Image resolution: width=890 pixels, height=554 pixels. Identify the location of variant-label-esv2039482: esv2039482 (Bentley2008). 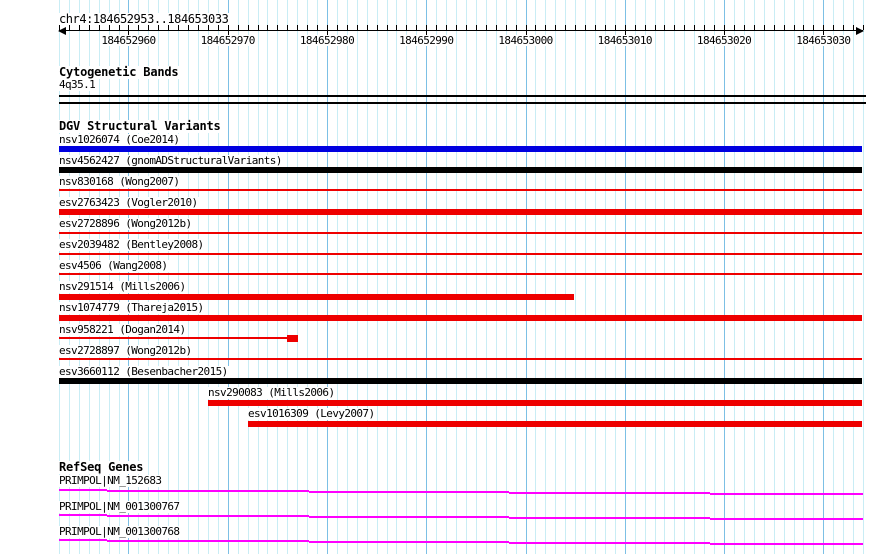
(132, 245).